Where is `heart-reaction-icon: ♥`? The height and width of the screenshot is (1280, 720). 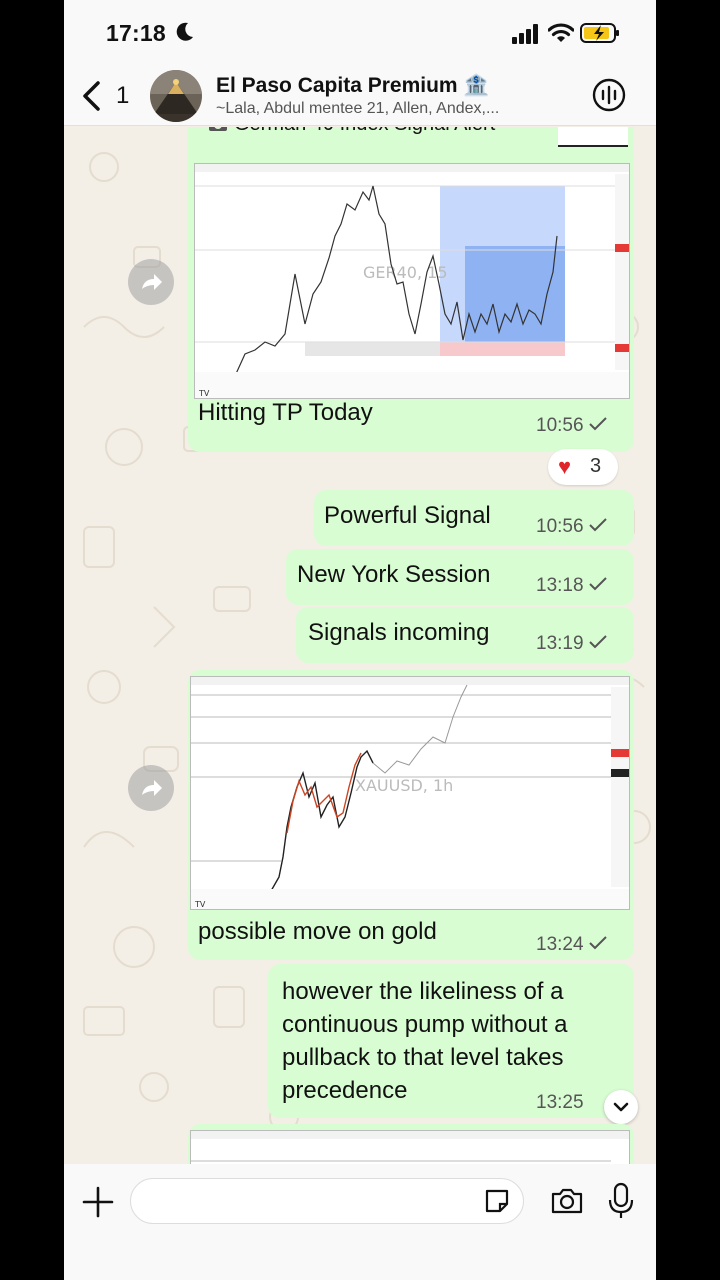
heart-reaction-icon: ♥ is located at coordinates (565, 466).